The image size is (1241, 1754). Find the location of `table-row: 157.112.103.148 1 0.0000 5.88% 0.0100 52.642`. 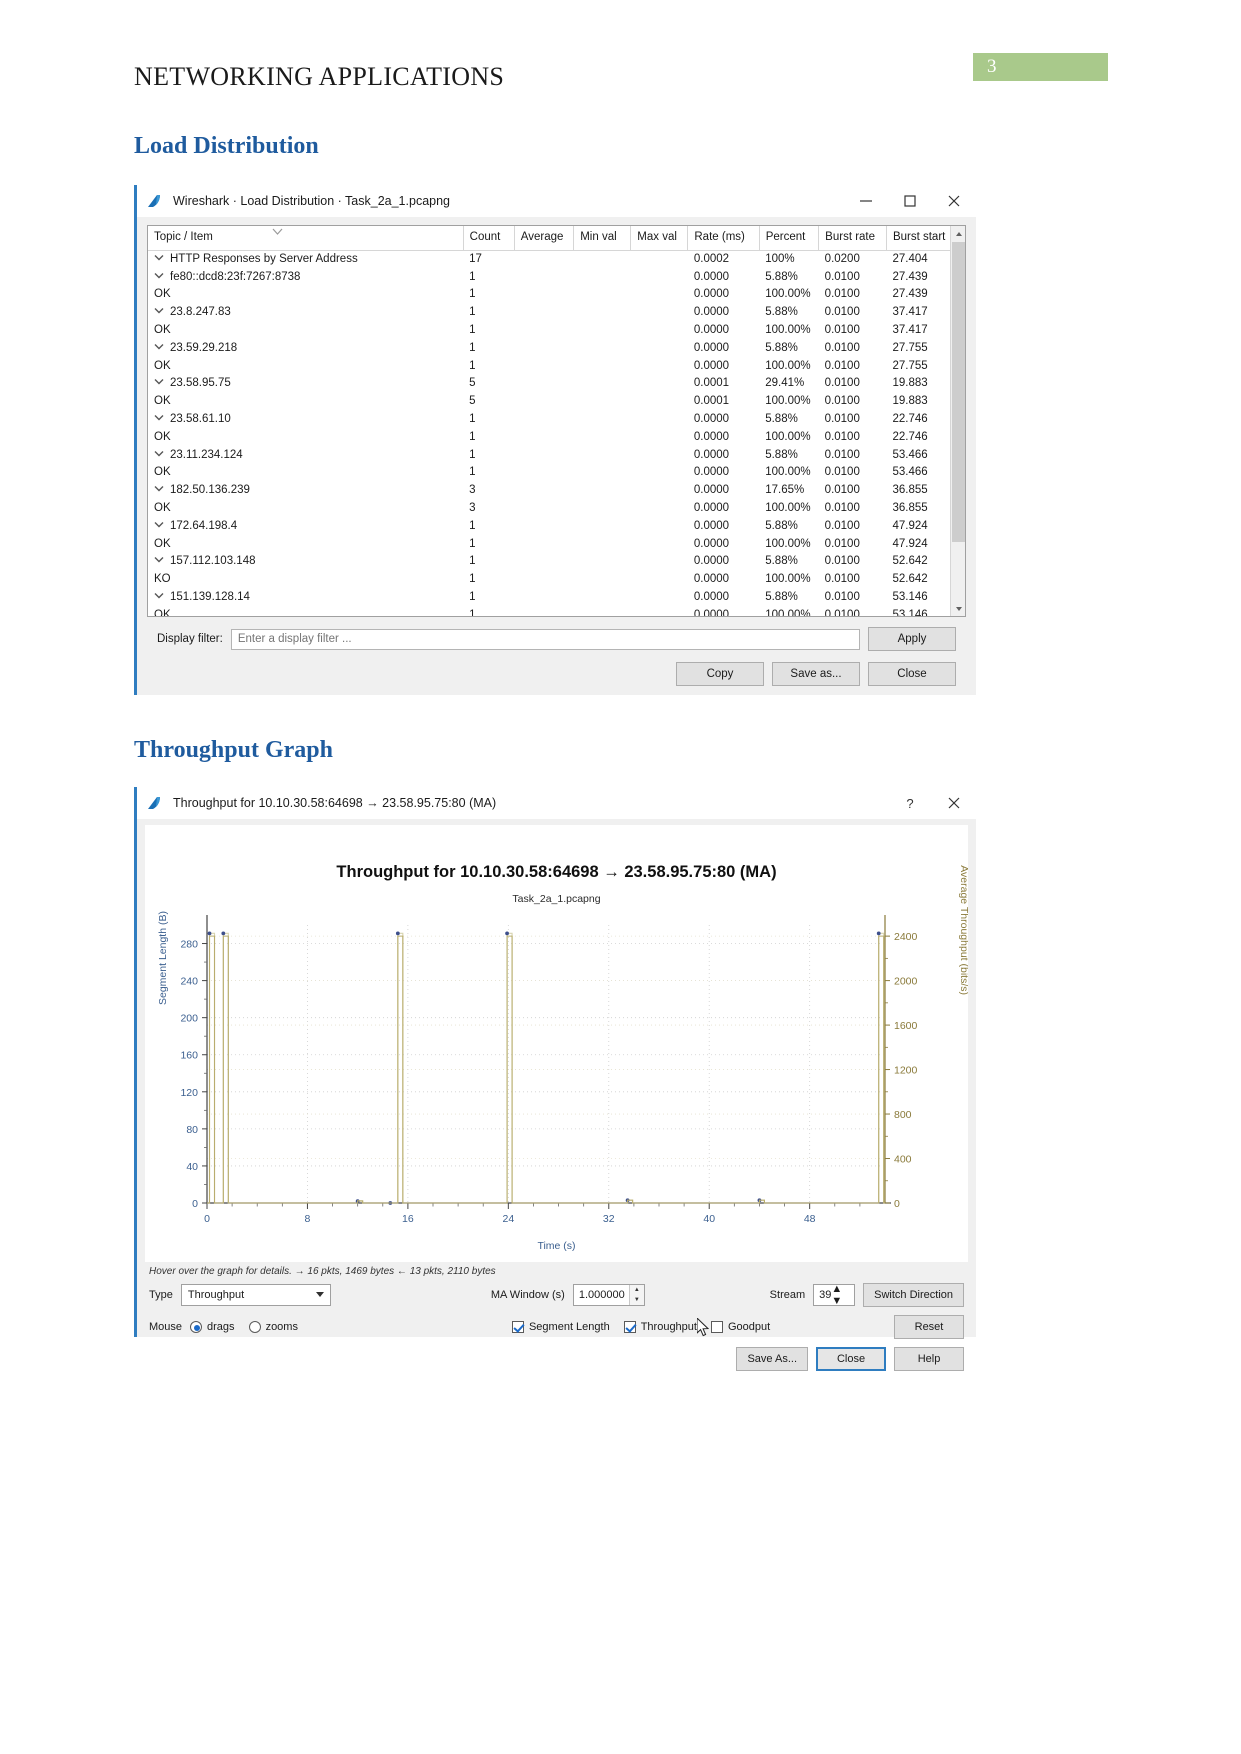

table-row: 157.112.103.148 1 0.0000 5.88% 0.0100 52.642 is located at coordinates (556, 562).